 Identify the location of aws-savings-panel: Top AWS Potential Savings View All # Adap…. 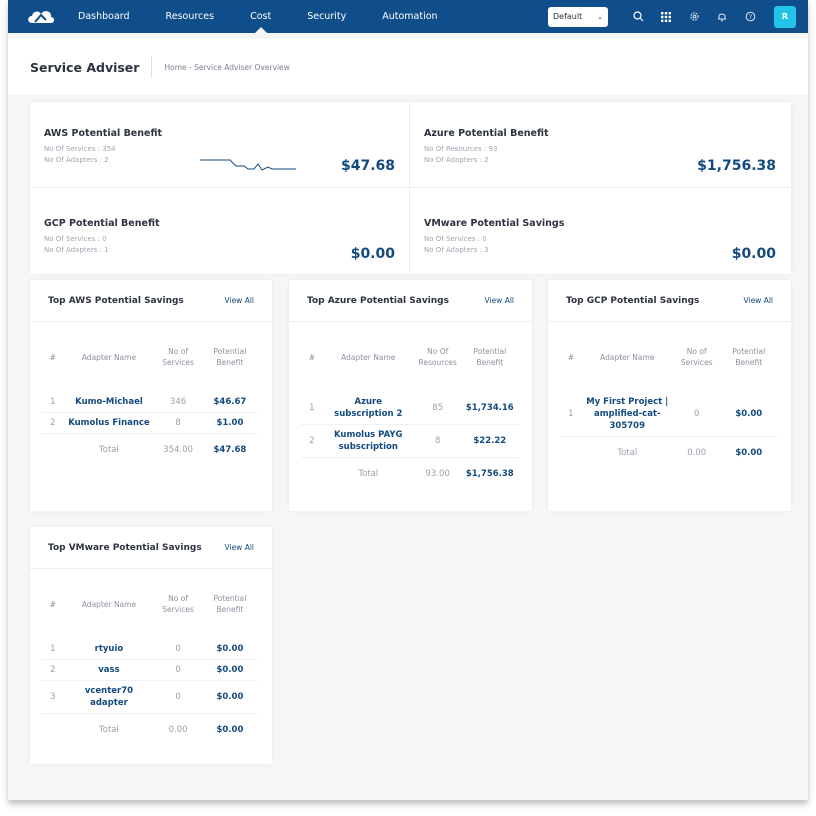
(151, 395).